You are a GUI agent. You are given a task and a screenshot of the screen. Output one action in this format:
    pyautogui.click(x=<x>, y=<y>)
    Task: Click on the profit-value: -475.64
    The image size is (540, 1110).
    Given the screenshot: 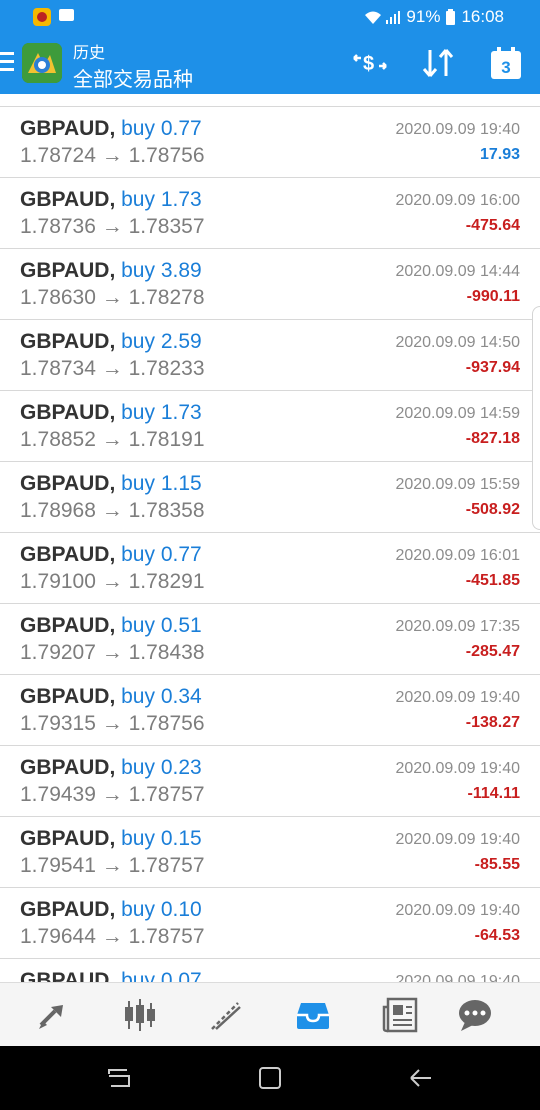 What is the action you would take?
    pyautogui.click(x=492, y=225)
    